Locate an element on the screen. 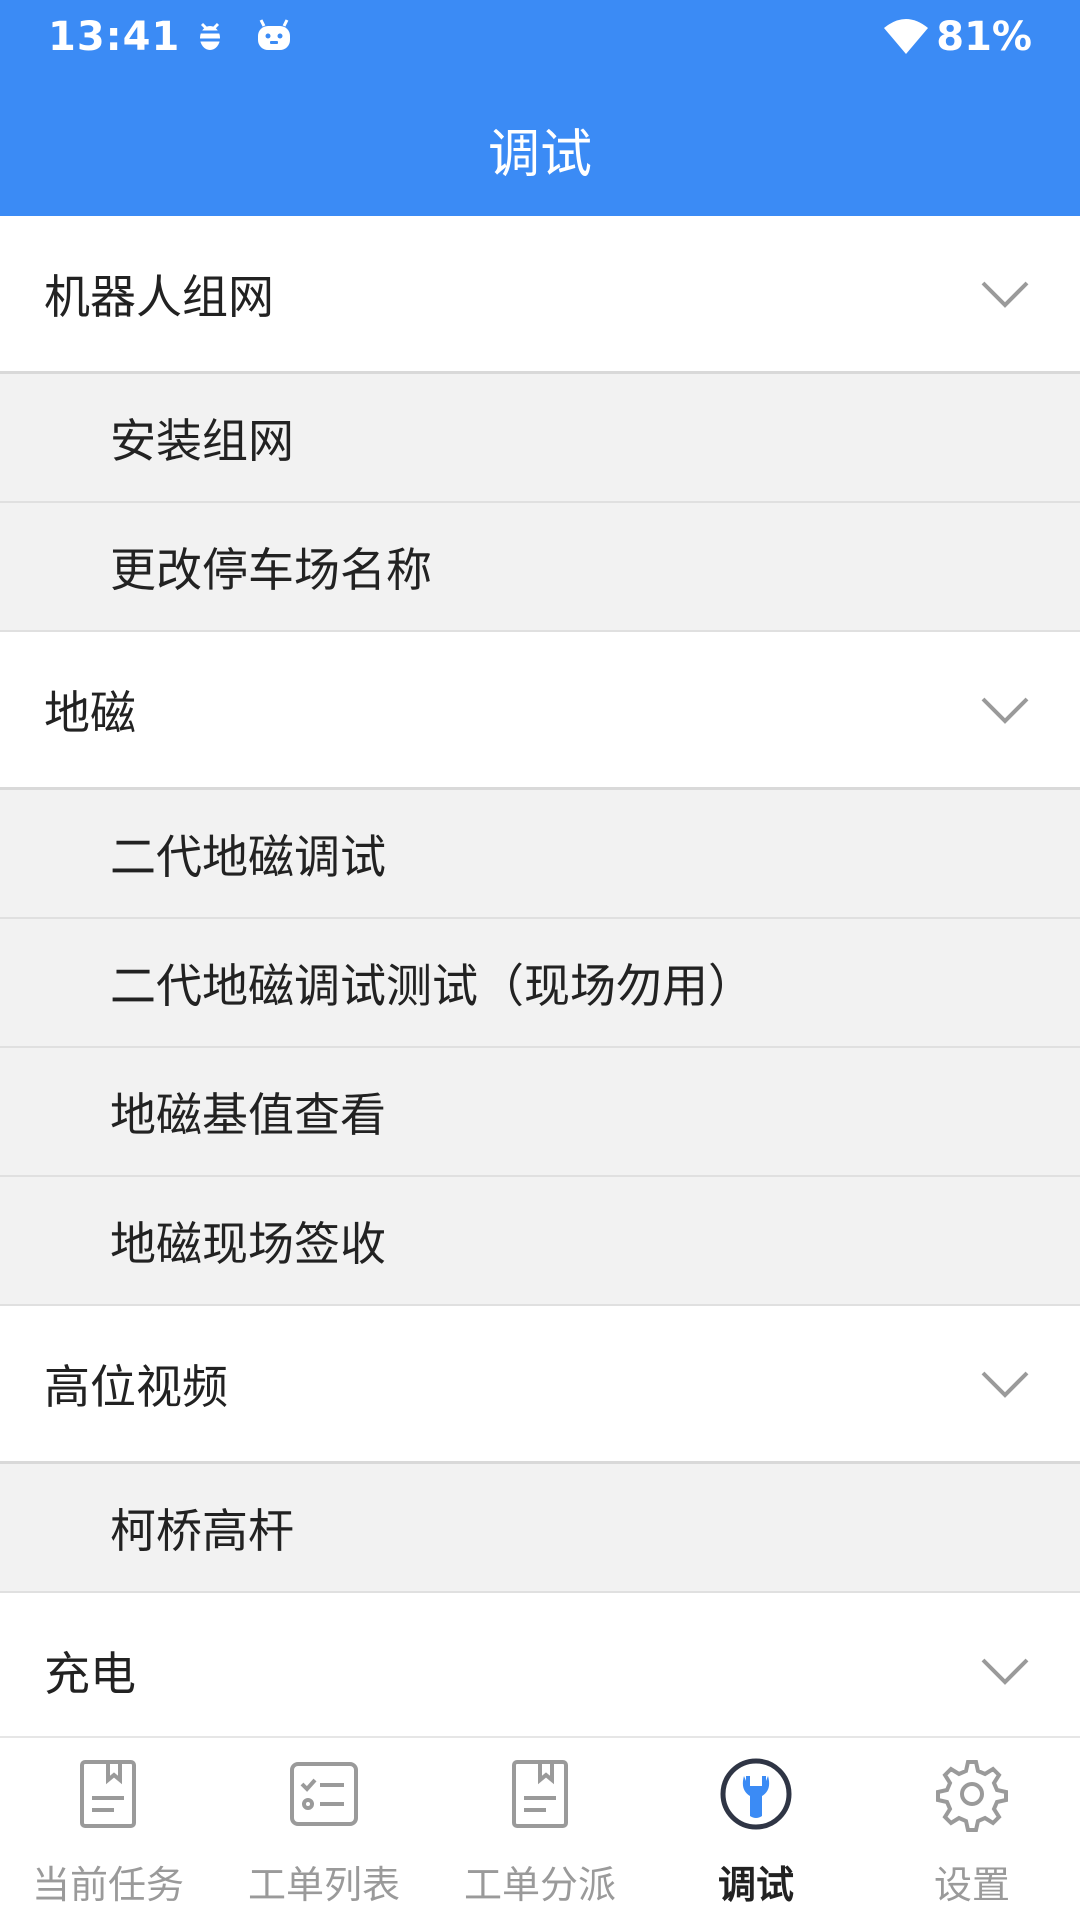  list-item-label: 地磁现场签收 is located at coordinates (248, 1243).